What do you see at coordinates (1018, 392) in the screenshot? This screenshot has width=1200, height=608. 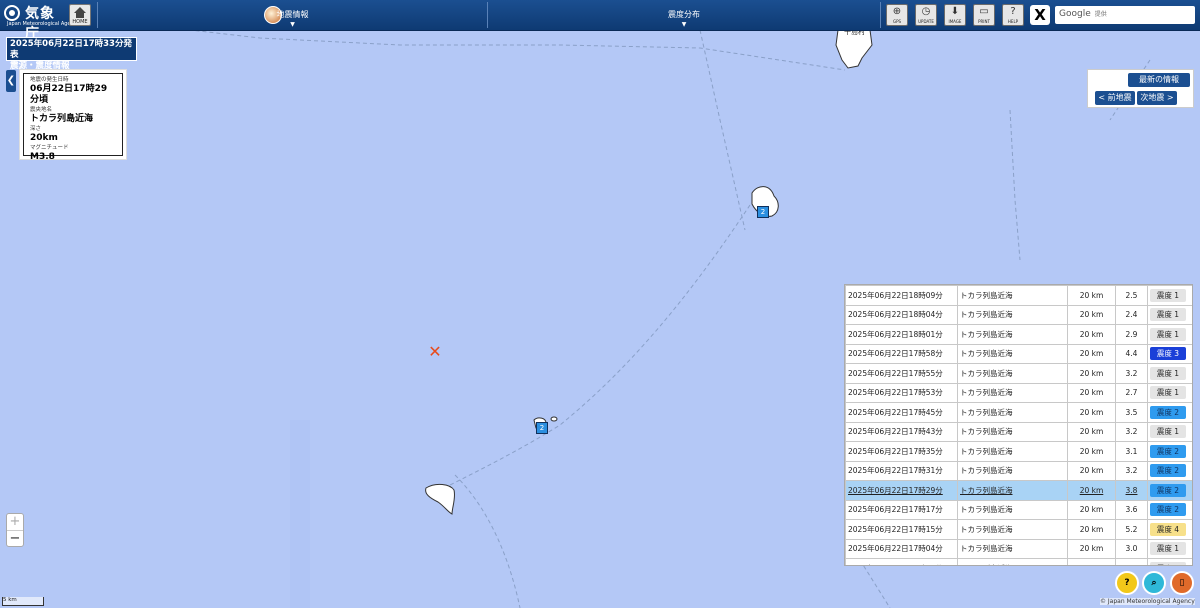 I see `table-row: 2025年06月22日17時53分 トカラ列島近海 20 km 2.7 震度 1` at bounding box center [1018, 392].